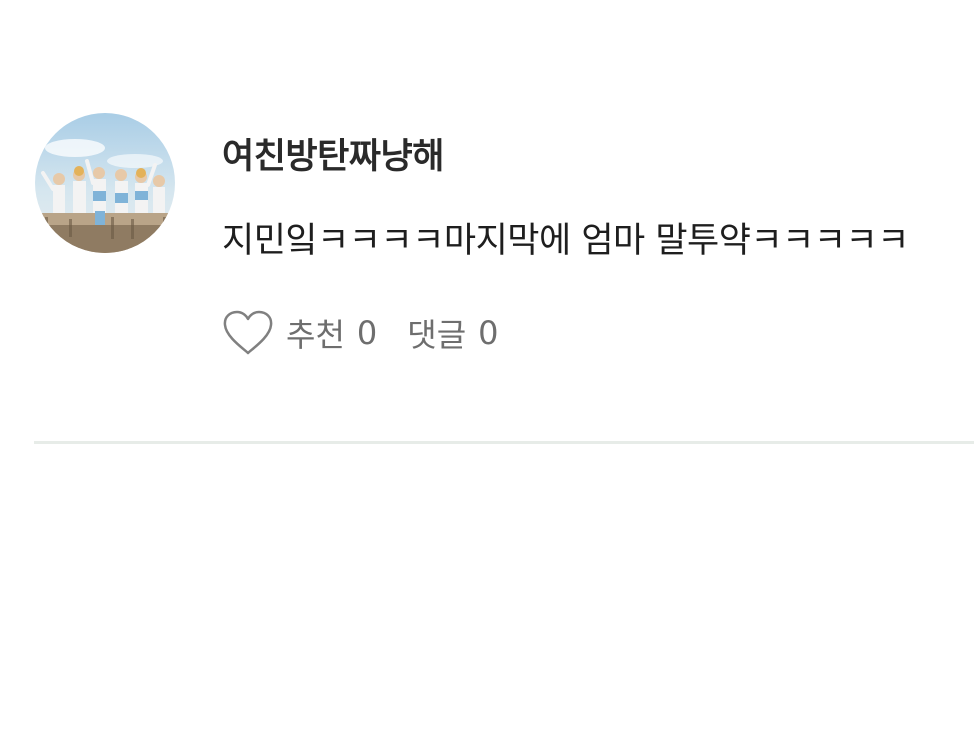  I want to click on like-count: 0, so click(367, 333).